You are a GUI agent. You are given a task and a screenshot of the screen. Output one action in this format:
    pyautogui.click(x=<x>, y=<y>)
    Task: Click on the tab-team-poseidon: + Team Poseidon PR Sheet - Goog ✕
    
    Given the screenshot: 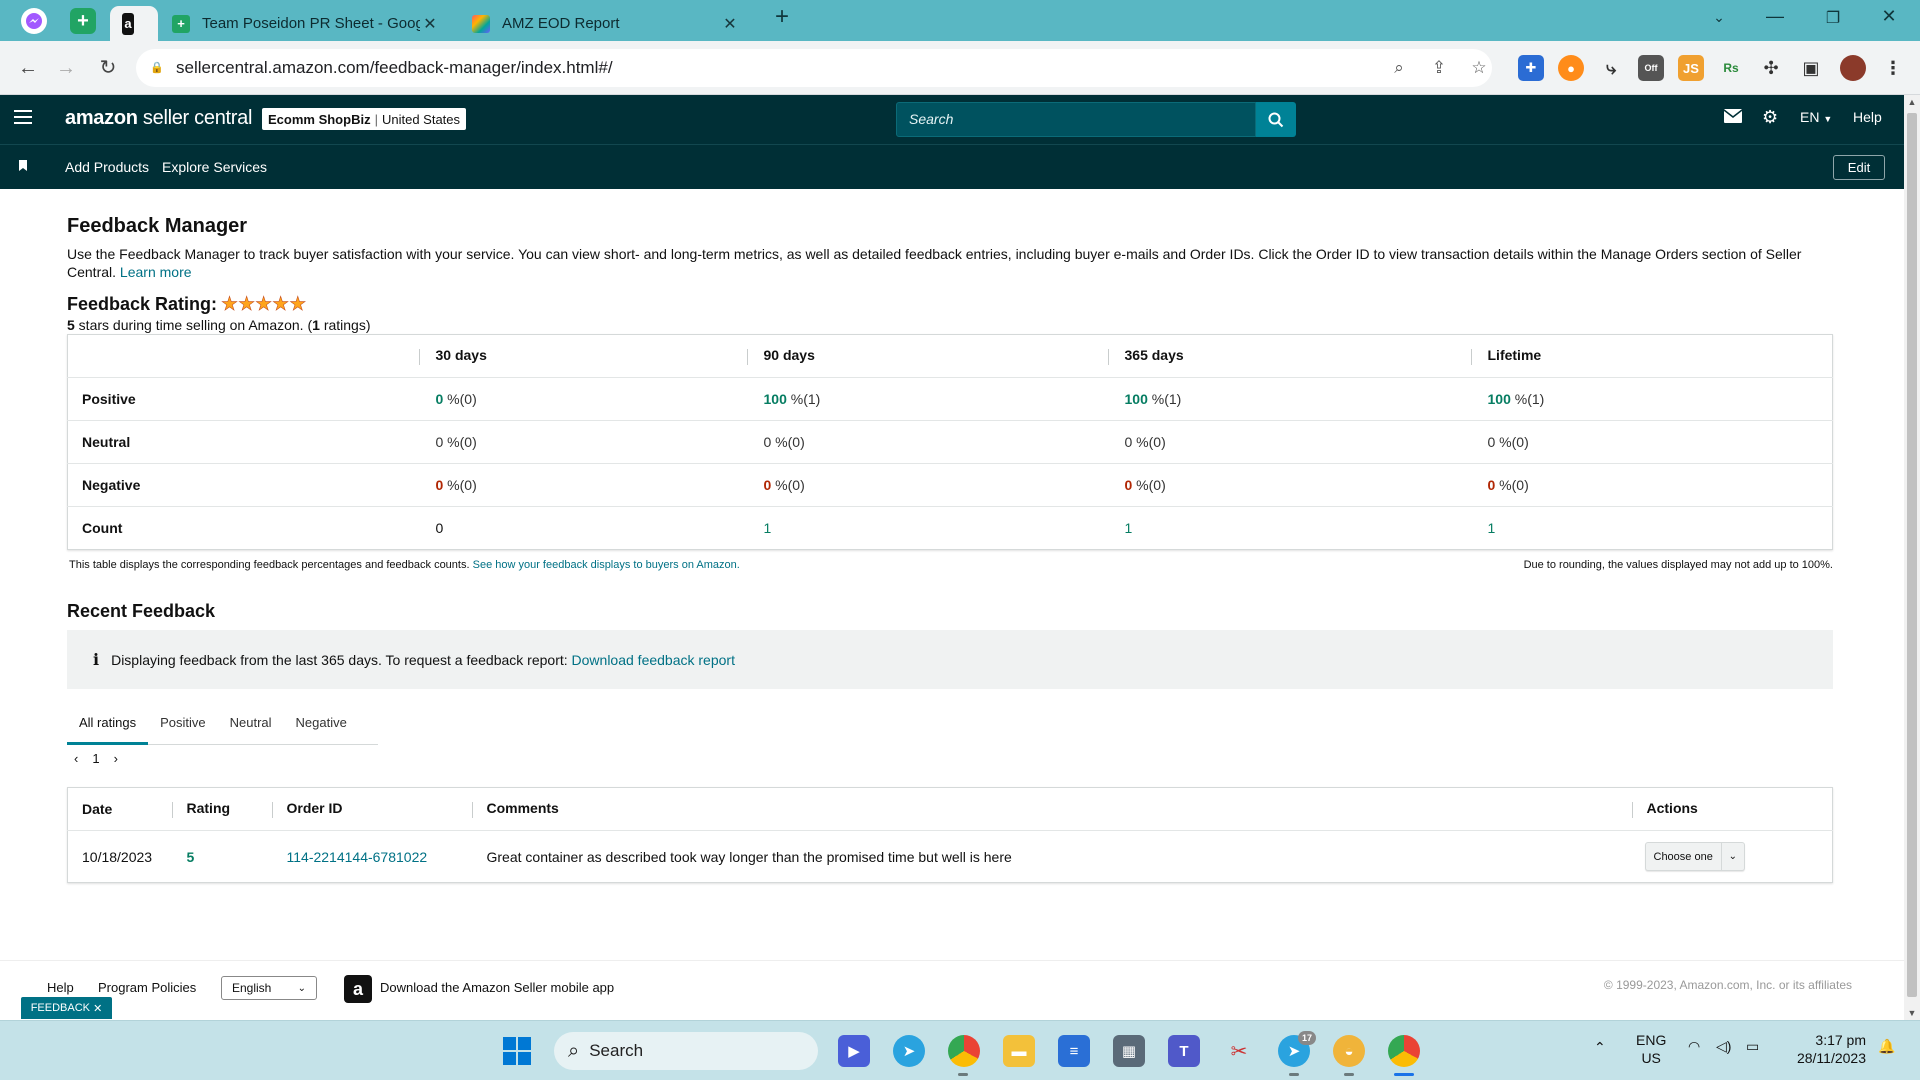 What is the action you would take?
    pyautogui.click(x=306, y=23)
    